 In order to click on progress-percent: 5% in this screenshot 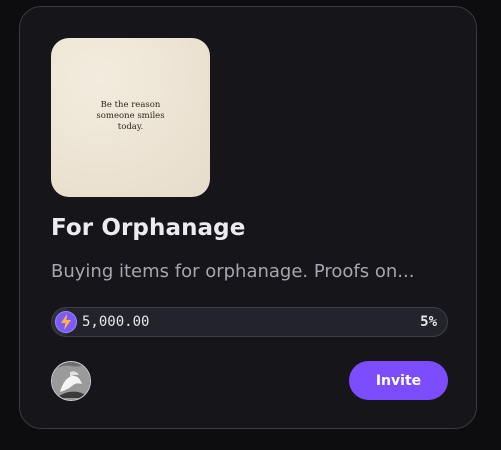, I will do `click(428, 322)`.